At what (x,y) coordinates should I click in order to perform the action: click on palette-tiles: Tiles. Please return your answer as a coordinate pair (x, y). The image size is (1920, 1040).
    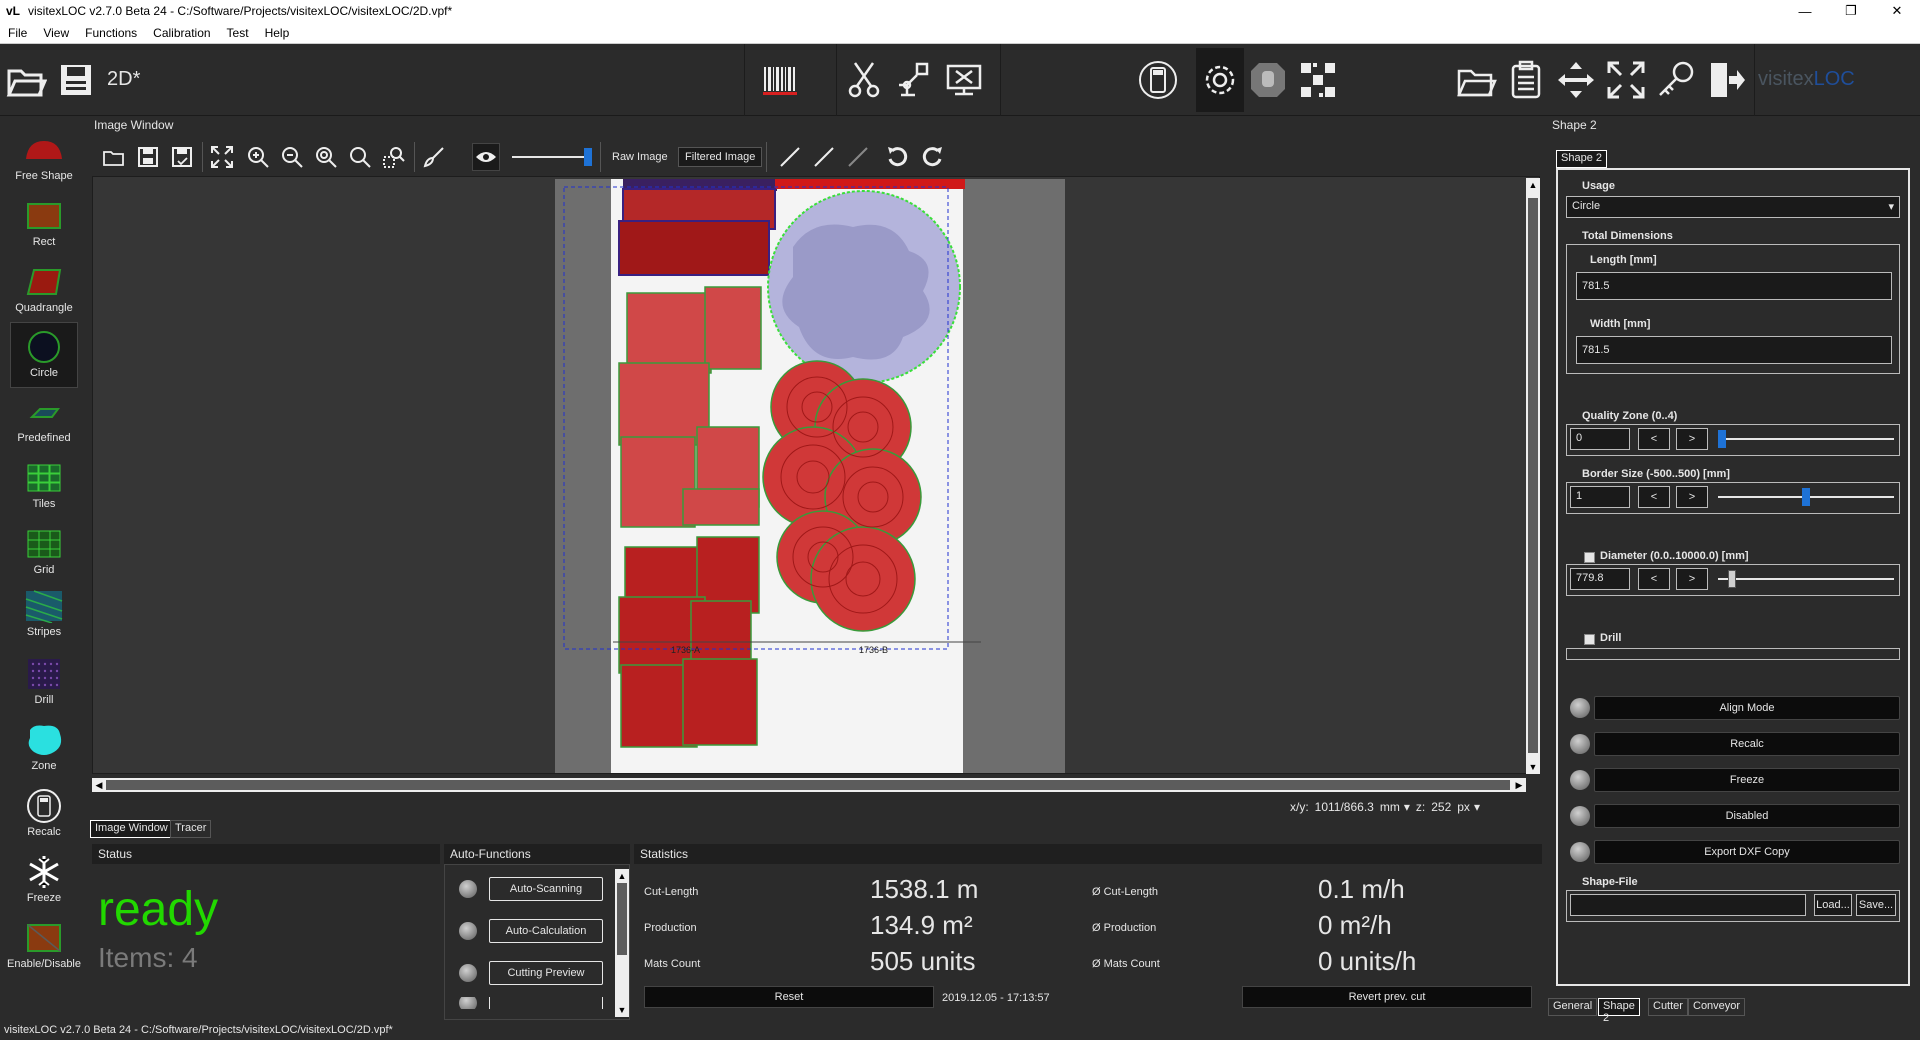
    Looking at the image, I should click on (44, 487).